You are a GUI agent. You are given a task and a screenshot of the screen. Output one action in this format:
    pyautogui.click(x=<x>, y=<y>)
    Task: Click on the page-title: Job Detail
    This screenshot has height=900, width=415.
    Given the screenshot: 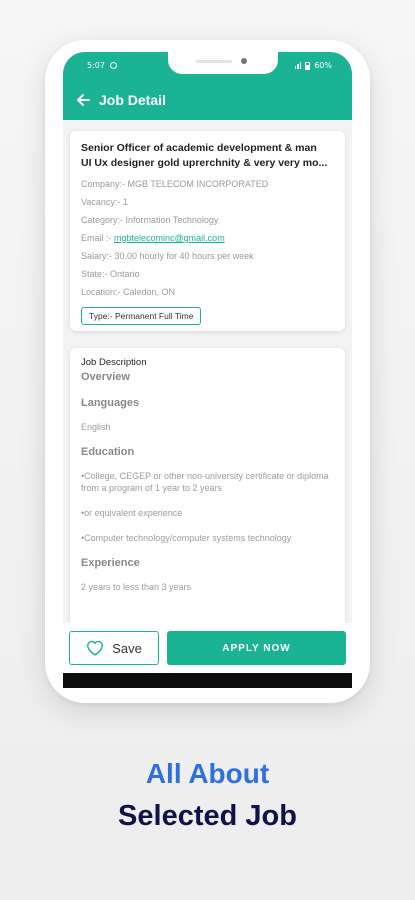 What is the action you would take?
    pyautogui.click(x=132, y=100)
    